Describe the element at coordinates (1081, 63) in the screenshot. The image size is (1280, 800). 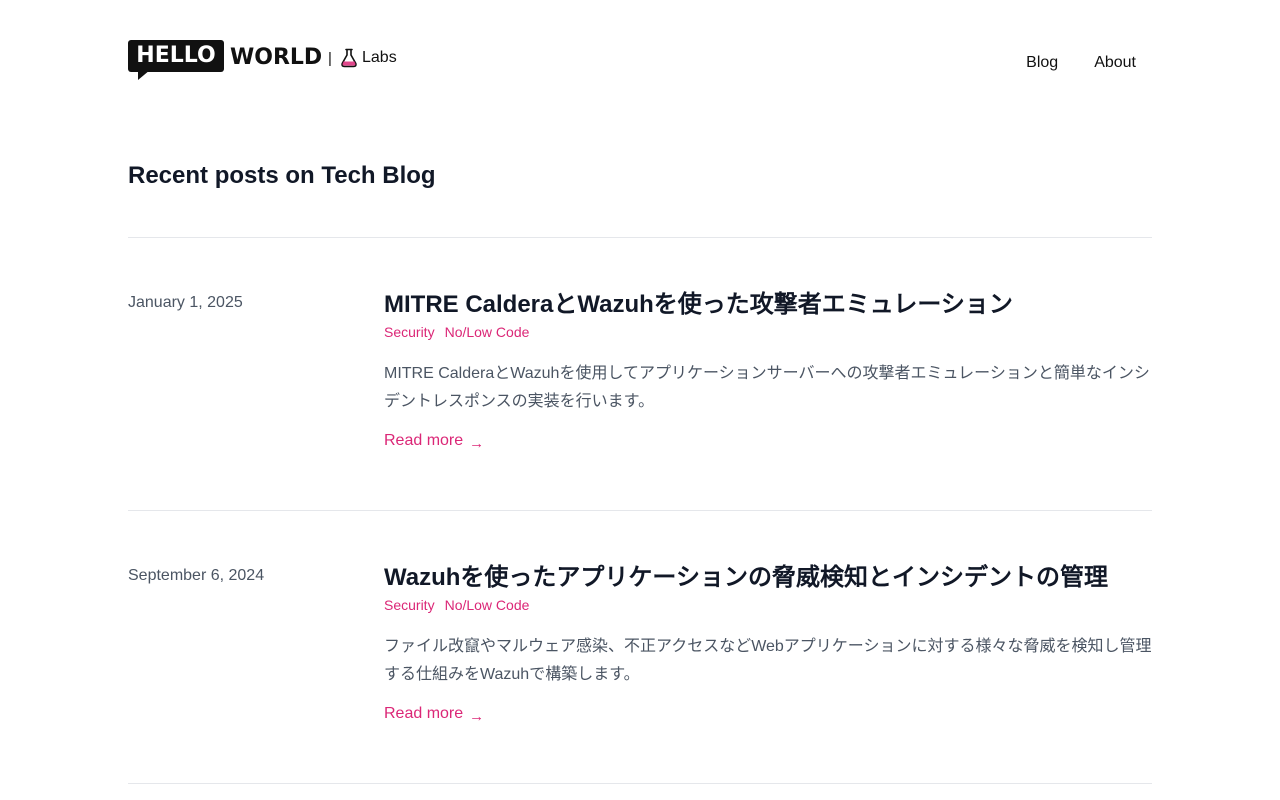
I see `main-nav: Blog About` at that location.